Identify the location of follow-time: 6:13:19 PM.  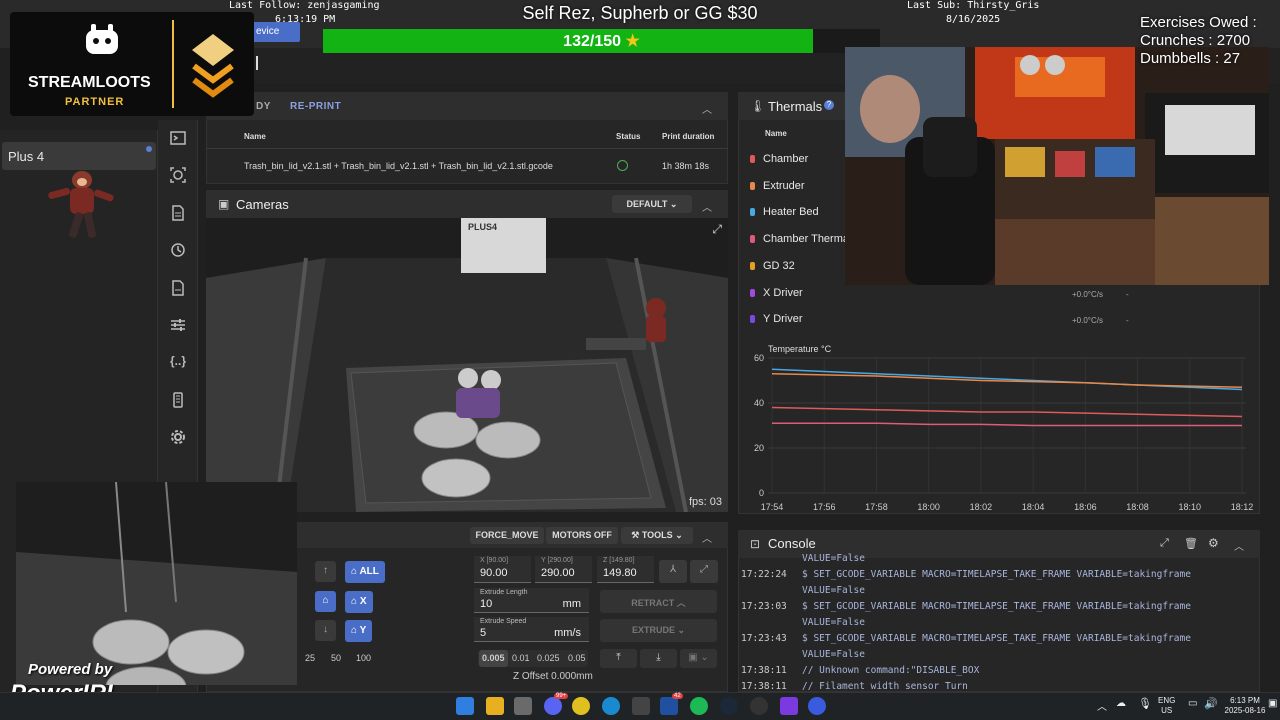
(305, 19).